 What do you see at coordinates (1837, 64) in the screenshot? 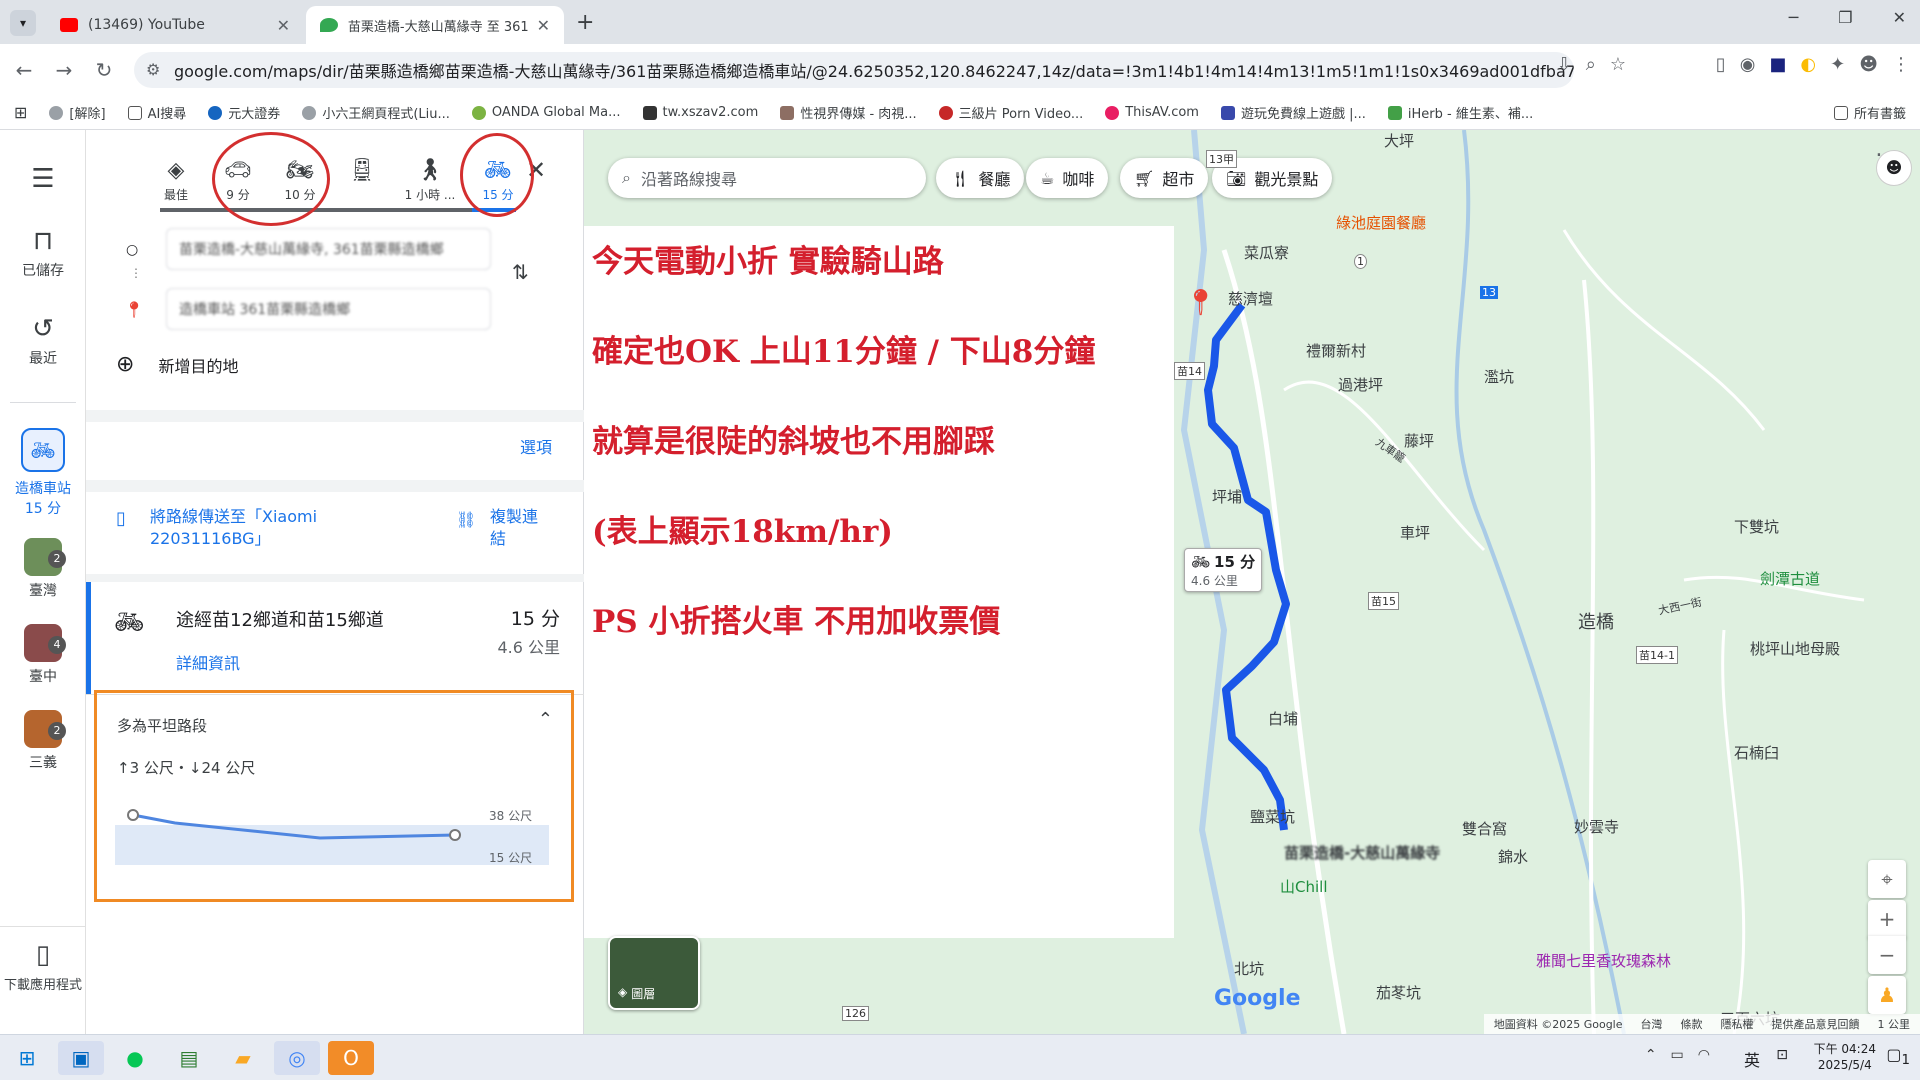
I see `puzzle-icon: ✦` at bounding box center [1837, 64].